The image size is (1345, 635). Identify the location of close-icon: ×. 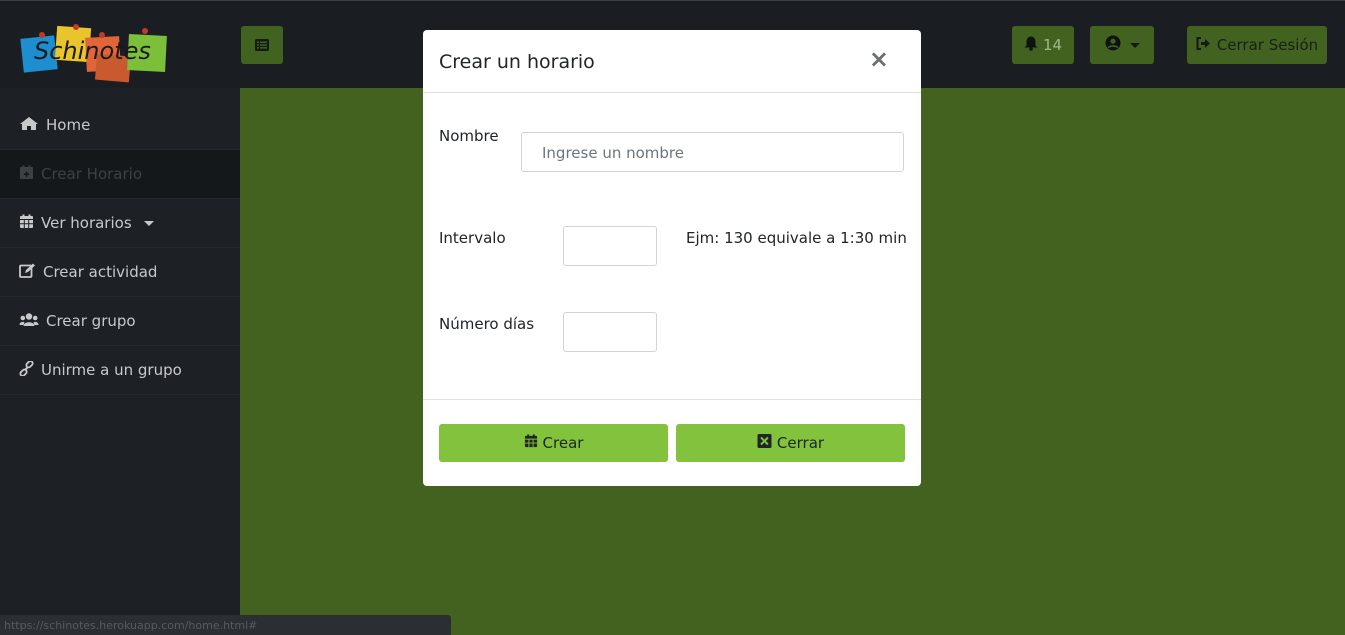
(879, 59).